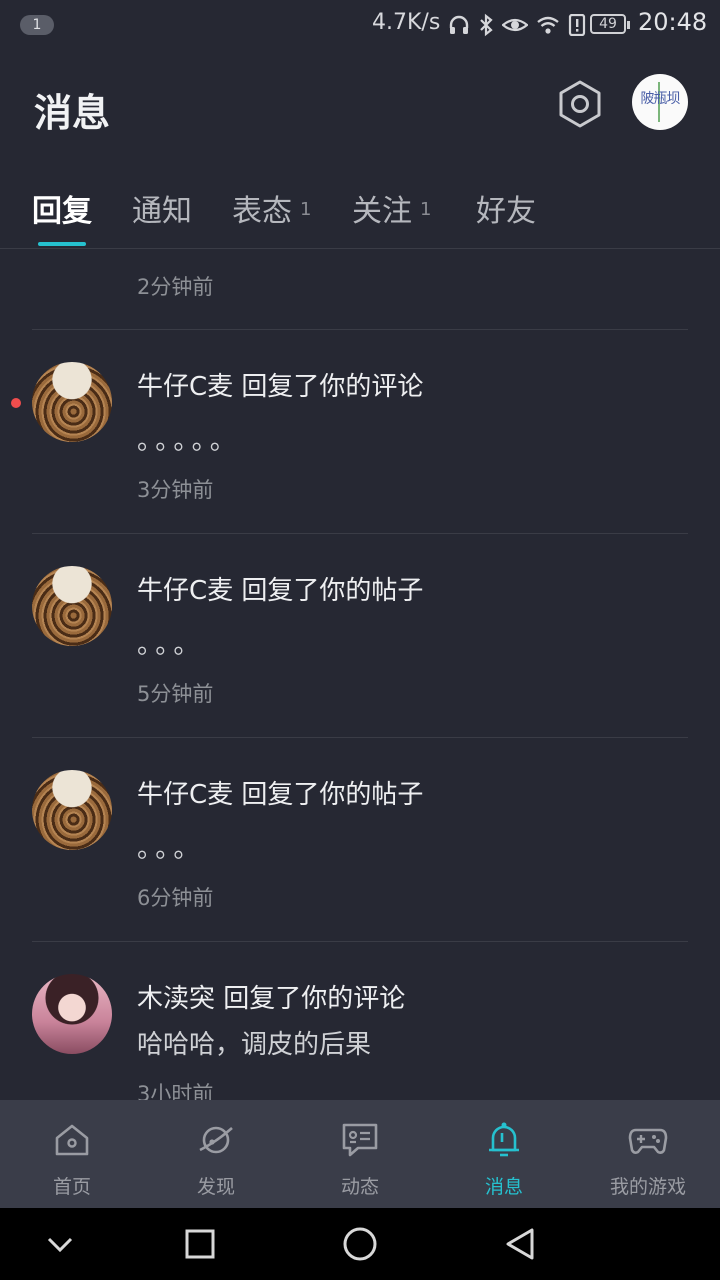  Describe the element at coordinates (673, 22) in the screenshot. I see `clock: 20:48` at that location.